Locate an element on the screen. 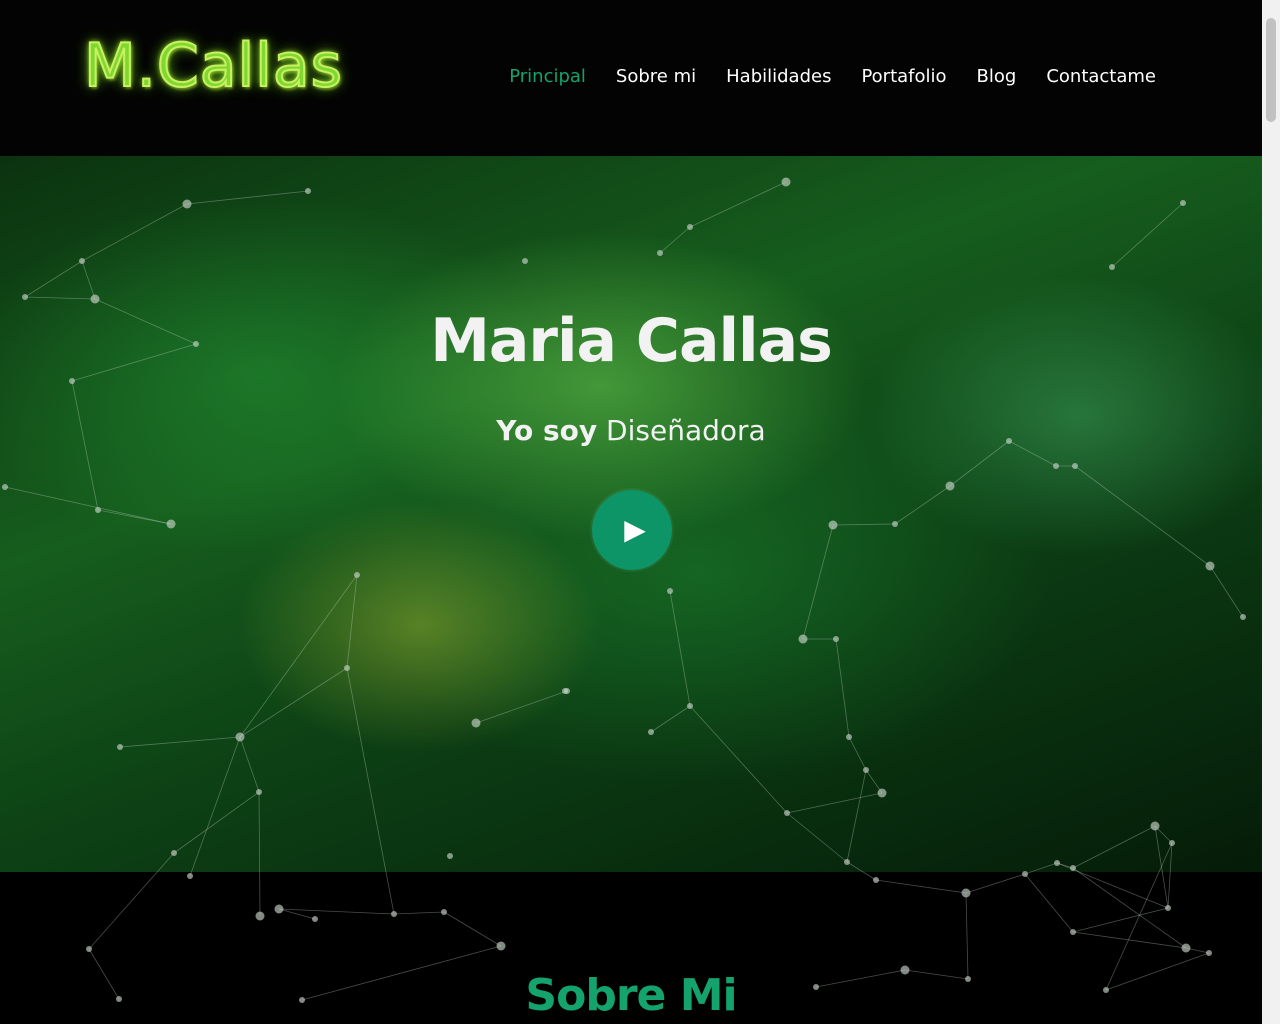  page-scrollbar is located at coordinates (1271, 512).